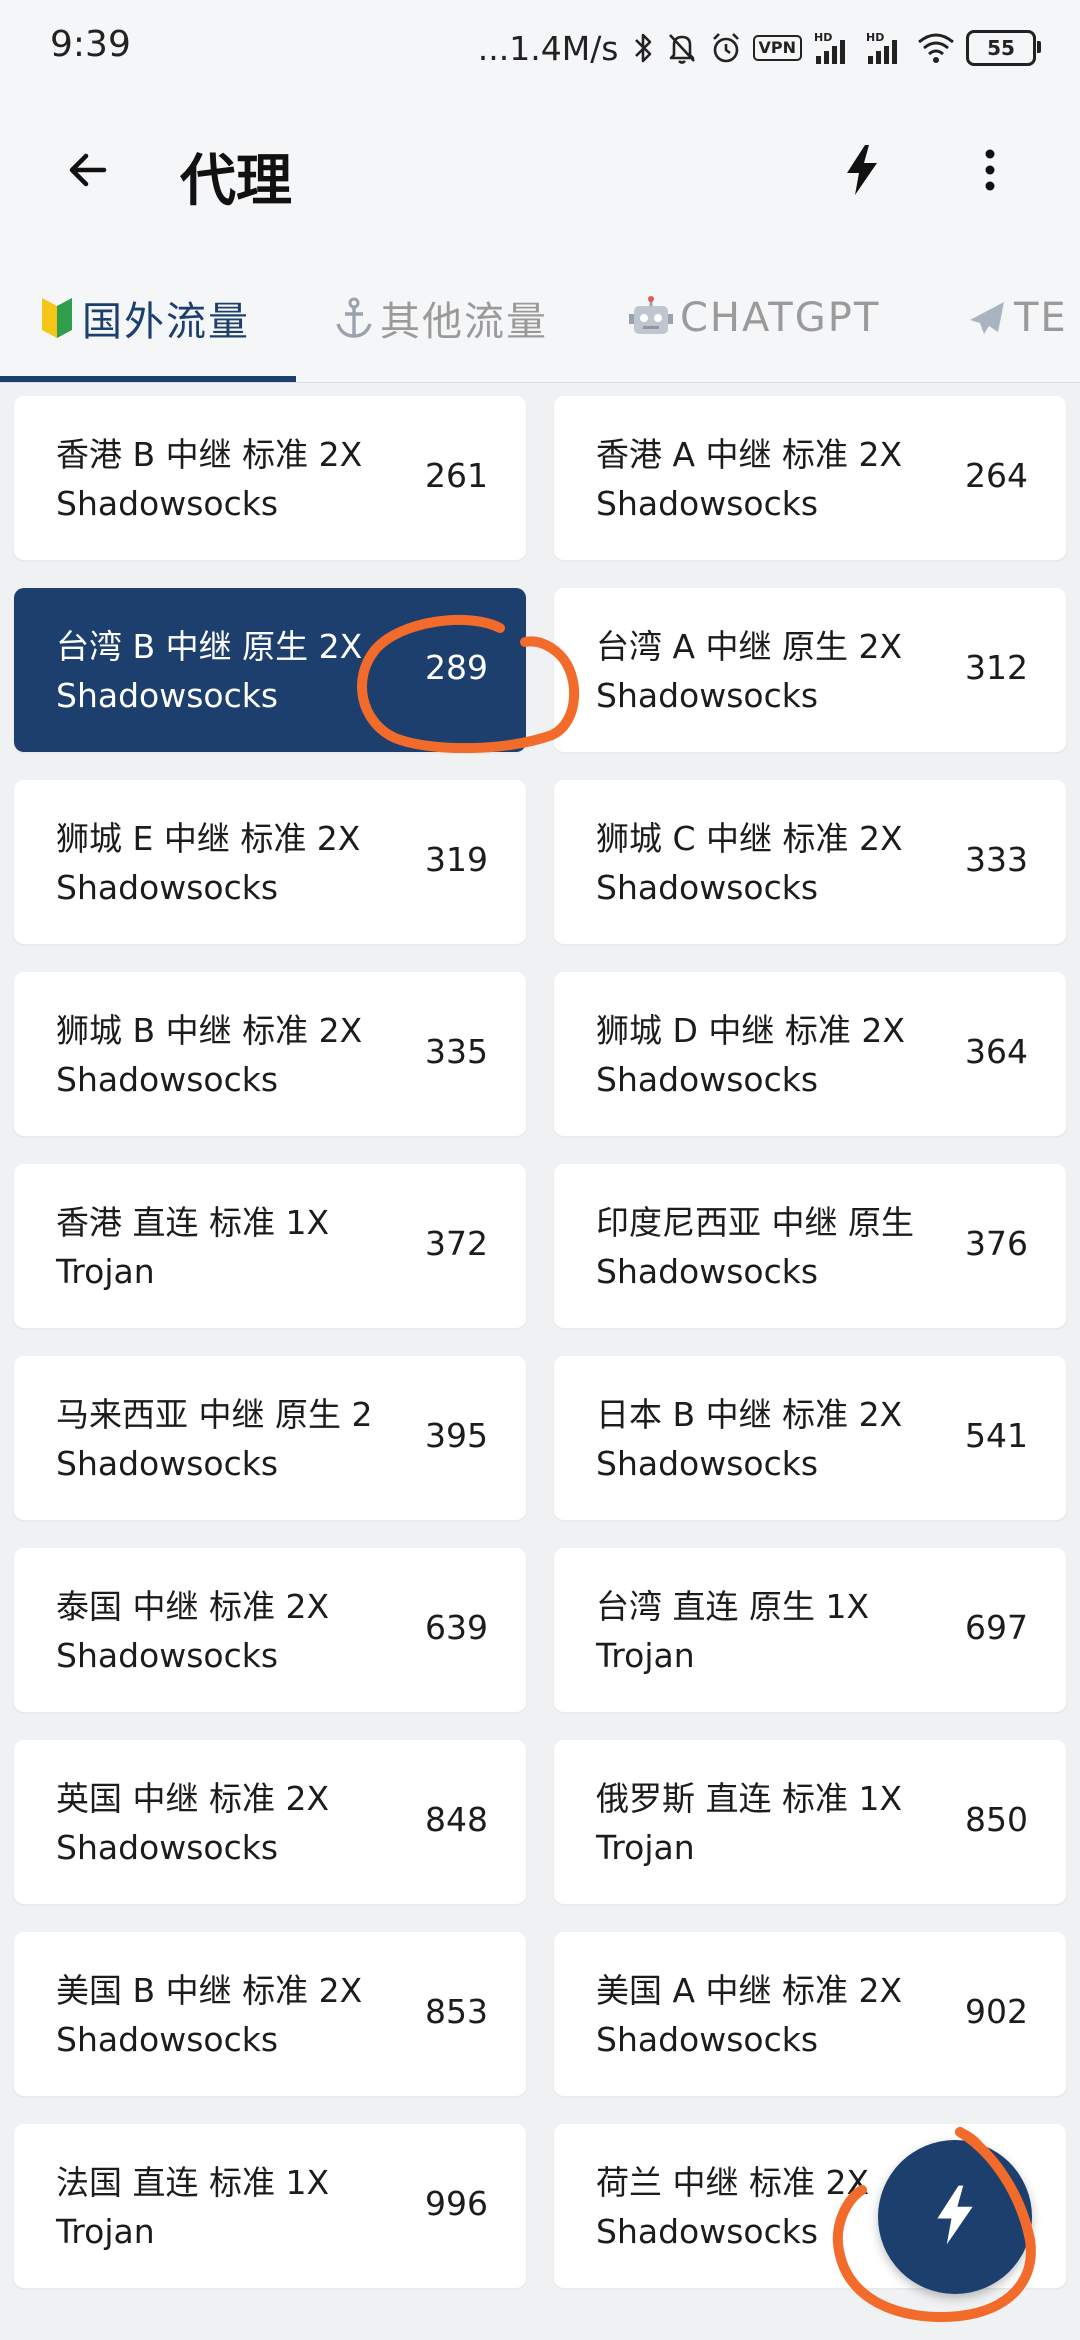 The image size is (1080, 2340). What do you see at coordinates (996, 1819) in the screenshot?
I see `proxy-latency: 850` at bounding box center [996, 1819].